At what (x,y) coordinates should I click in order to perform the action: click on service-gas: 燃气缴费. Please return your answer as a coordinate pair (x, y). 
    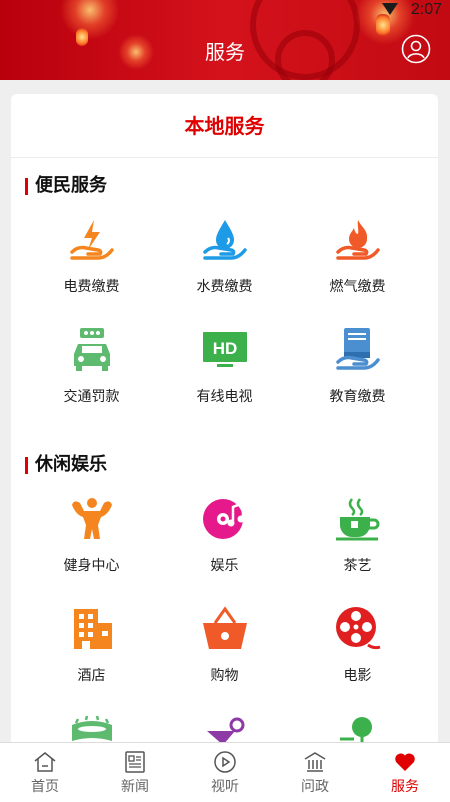
    Looking at the image, I should click on (357, 257).